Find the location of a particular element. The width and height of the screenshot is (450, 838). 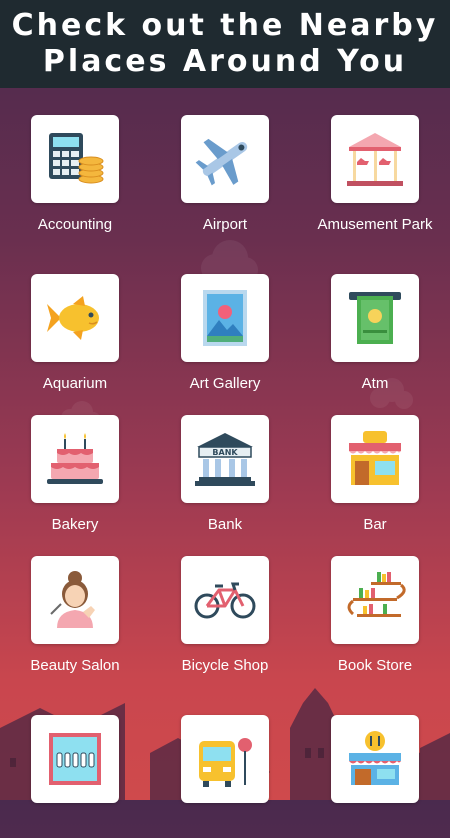

place-label-book-store: Book Store is located at coordinates (375, 665).